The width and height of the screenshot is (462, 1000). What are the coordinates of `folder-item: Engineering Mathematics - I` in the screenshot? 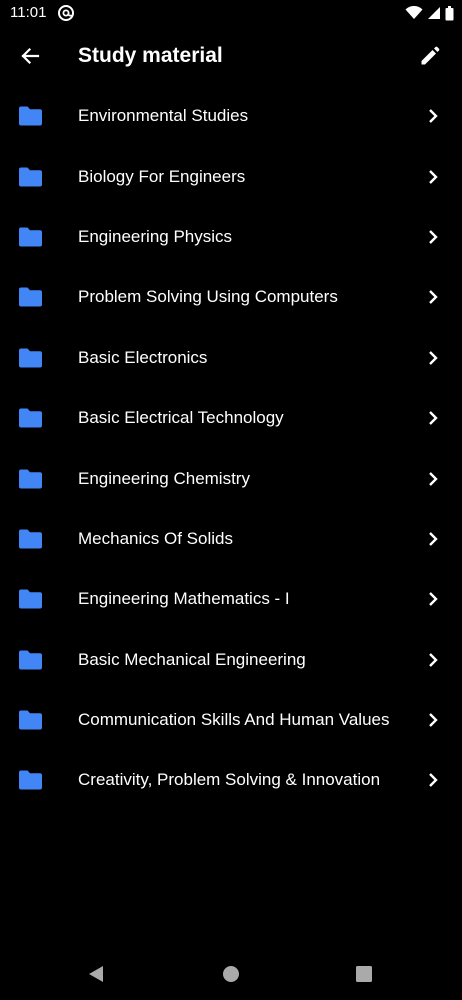 It's located at (231, 599).